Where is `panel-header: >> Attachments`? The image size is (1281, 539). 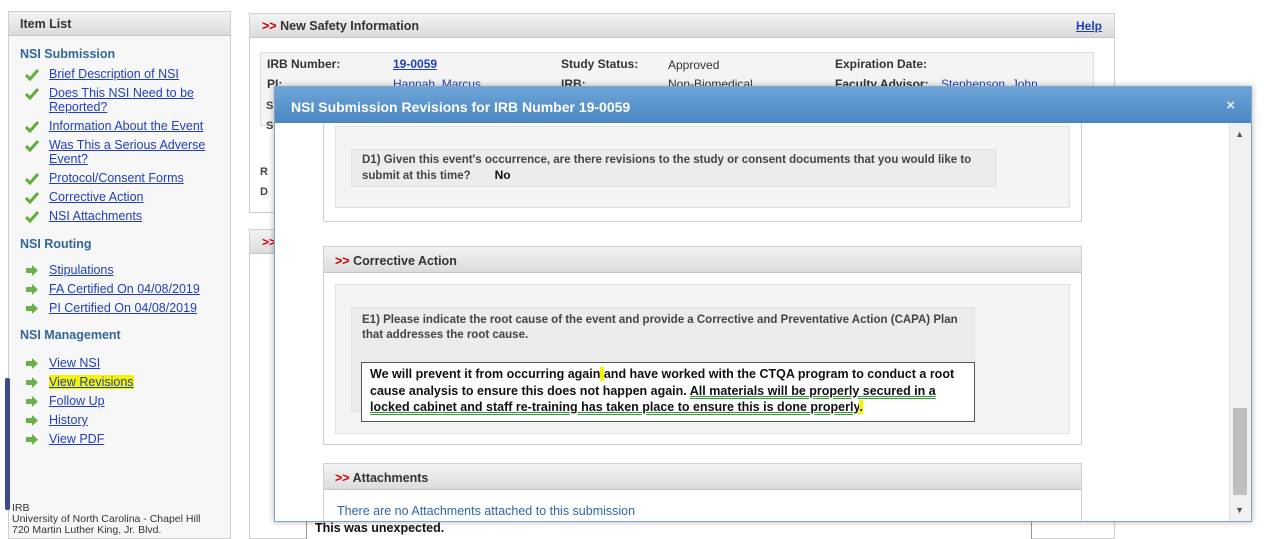
panel-header: >> Attachments is located at coordinates (702, 477).